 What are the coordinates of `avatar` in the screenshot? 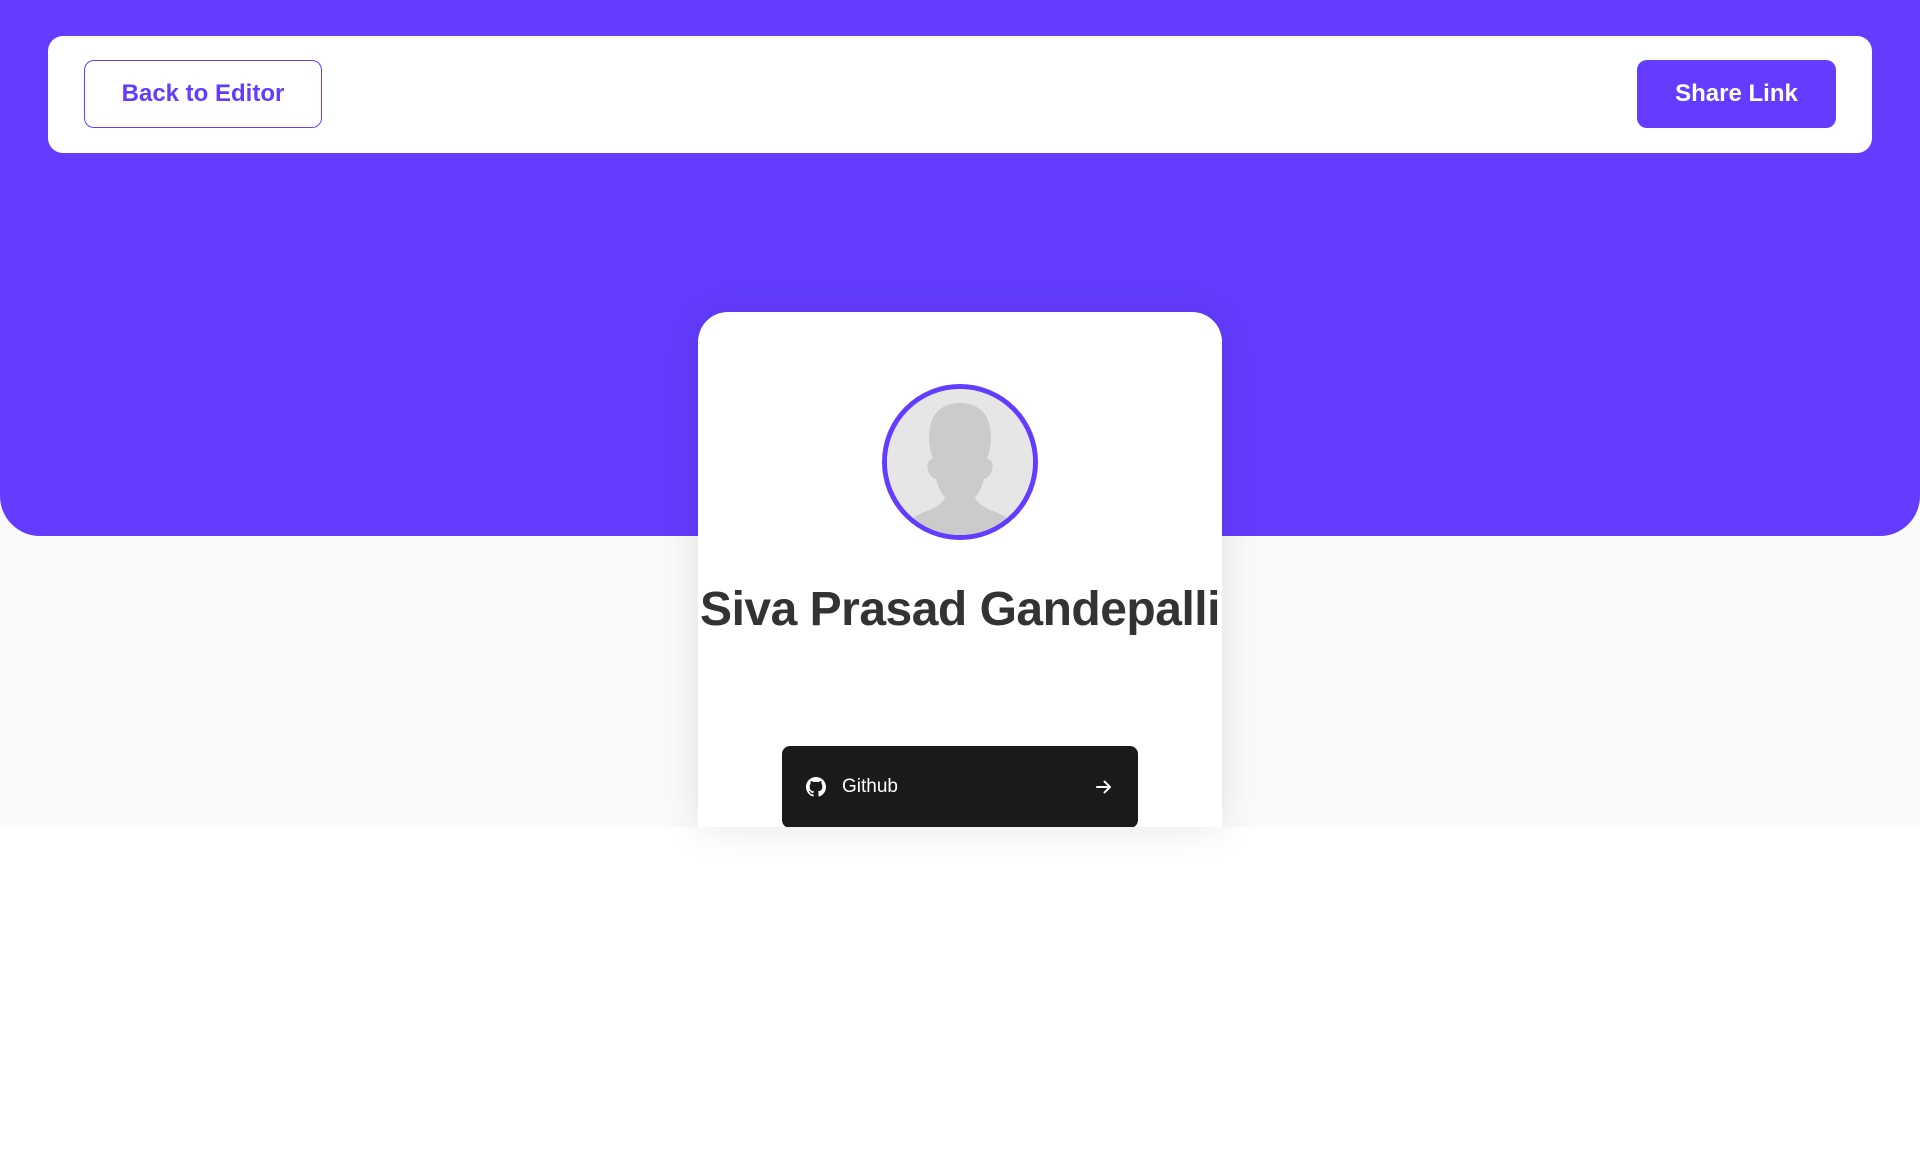 It's located at (960, 462).